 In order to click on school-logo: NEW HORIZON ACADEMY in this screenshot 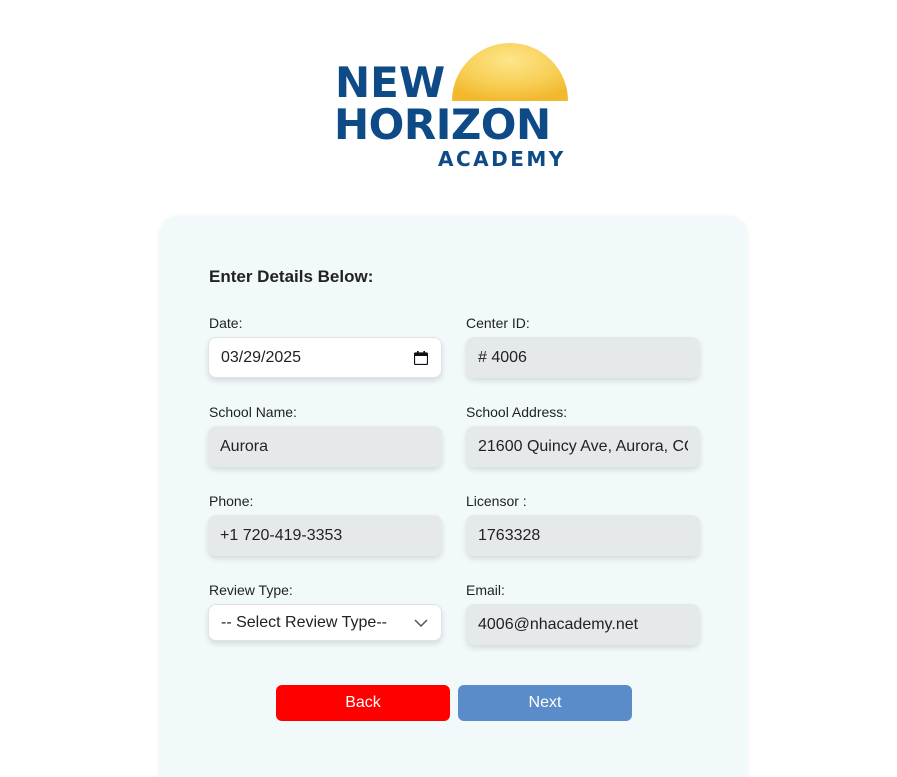, I will do `click(454, 107)`.